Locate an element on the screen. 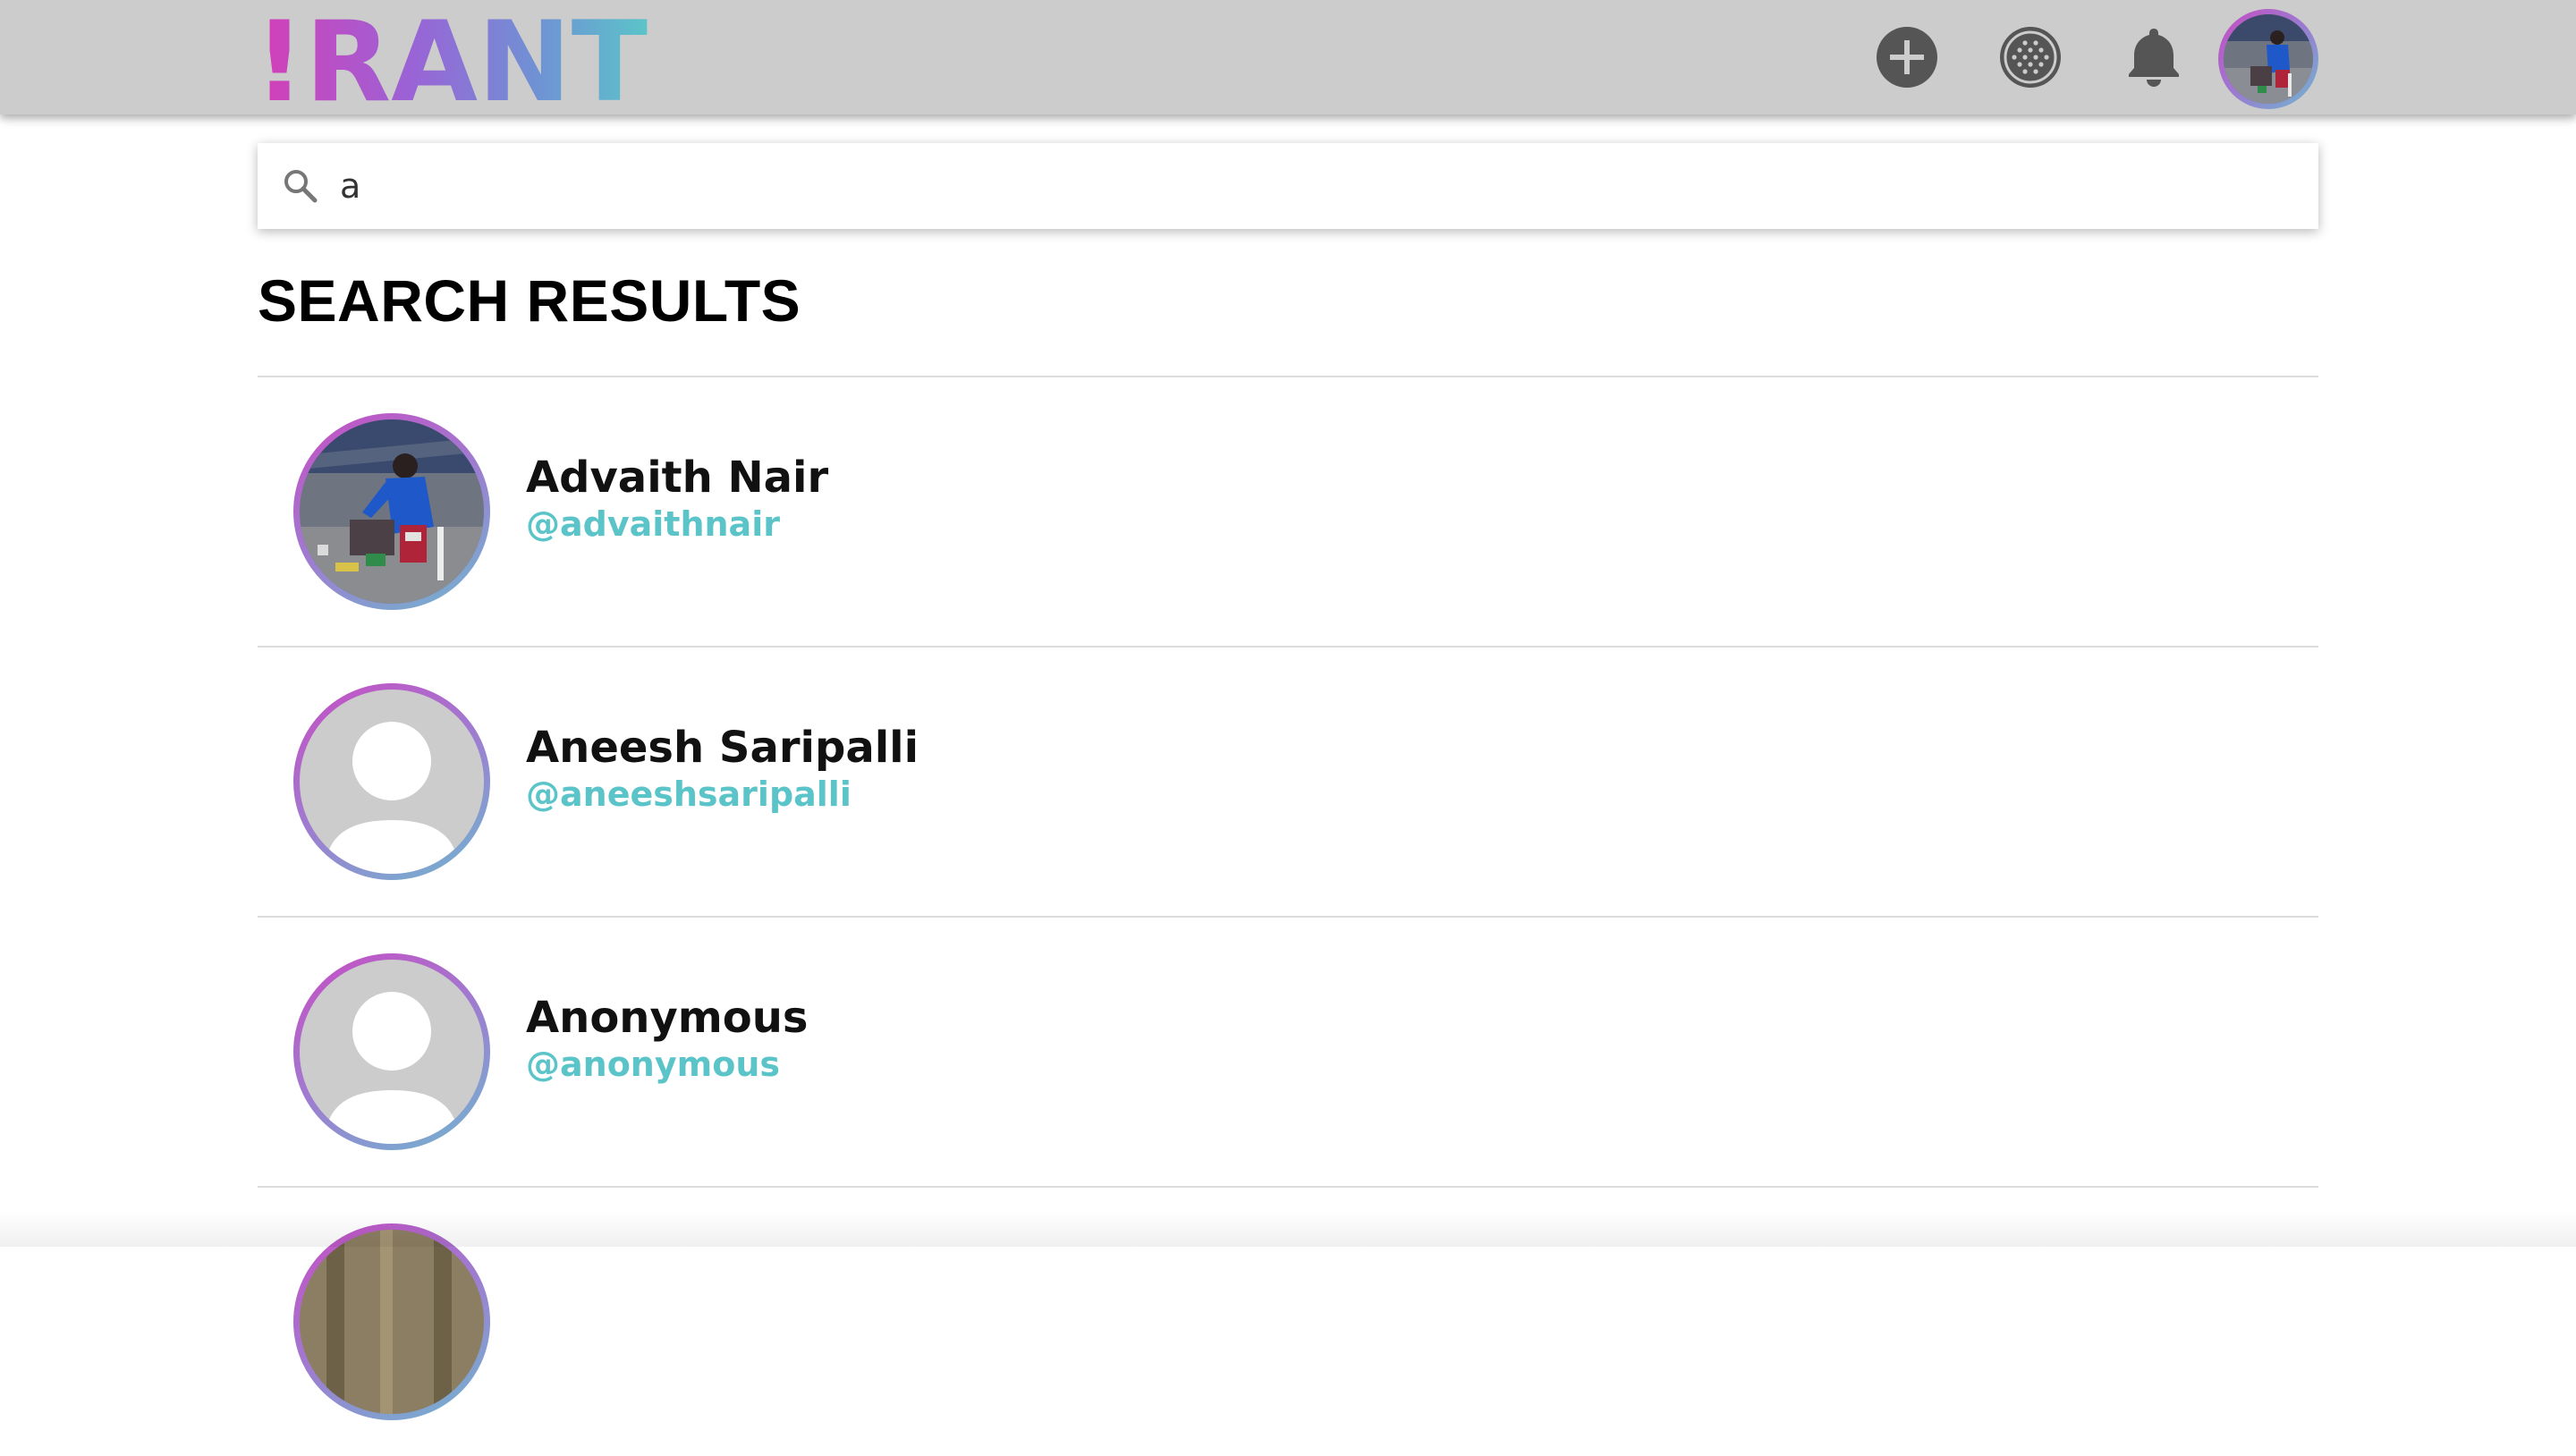  search-result-row: Advaith Nair @advaithnair is located at coordinates (1288, 511).